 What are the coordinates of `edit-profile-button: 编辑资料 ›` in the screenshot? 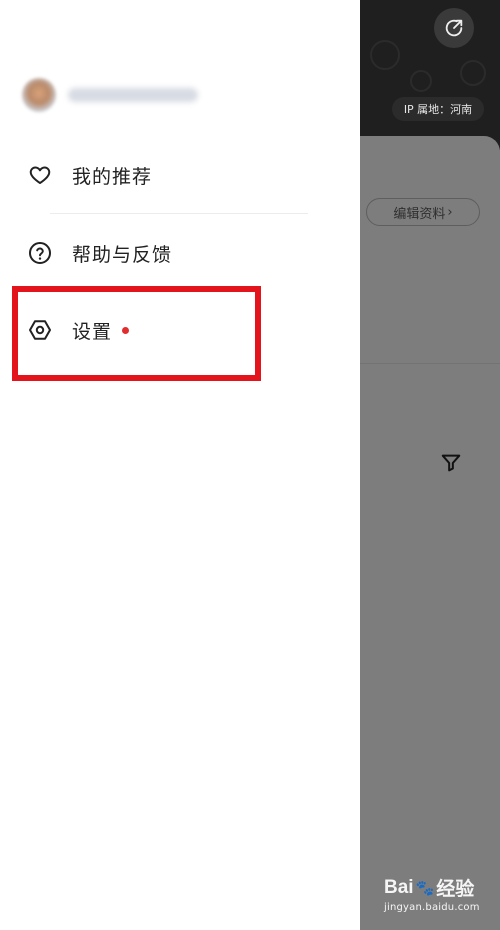 It's located at (423, 212).